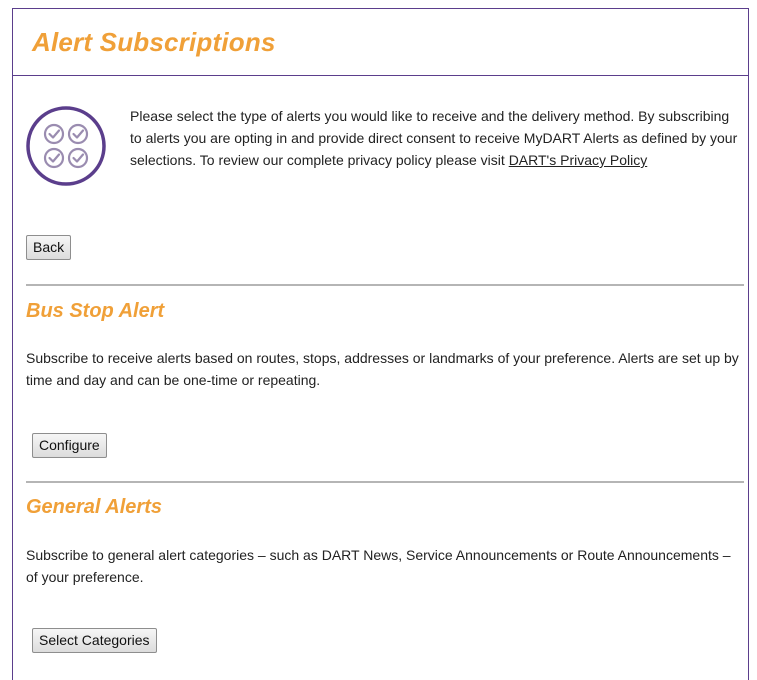 The width and height of the screenshot is (757, 680). What do you see at coordinates (49, 247) in the screenshot?
I see `back-button: Back` at bounding box center [49, 247].